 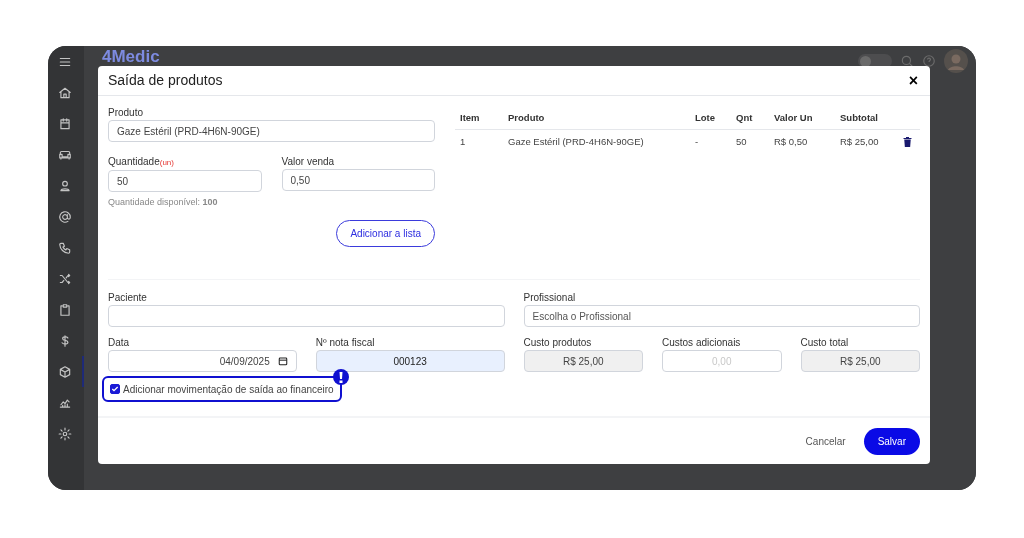 I want to click on patient-field, so click(x=306, y=316).